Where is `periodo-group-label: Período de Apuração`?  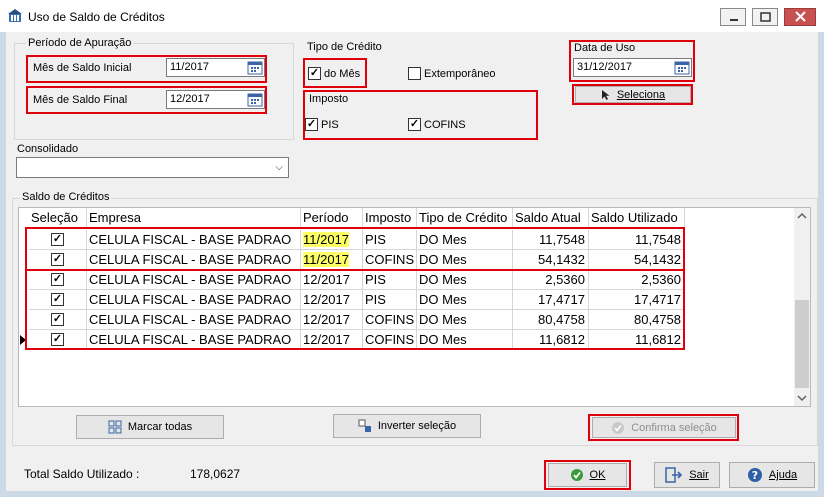 periodo-group-label: Período de Apuração is located at coordinates (80, 43).